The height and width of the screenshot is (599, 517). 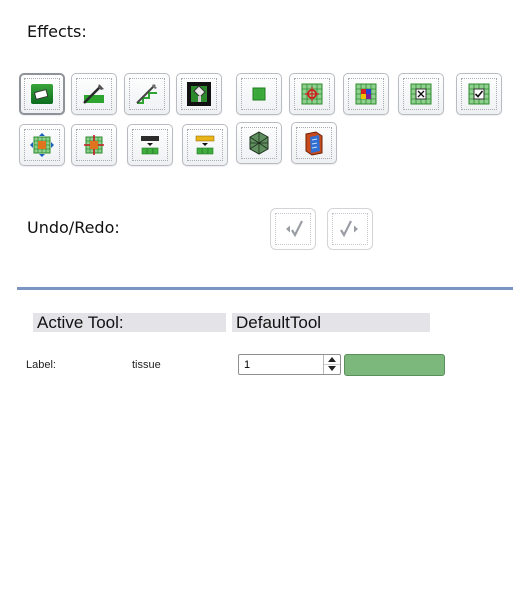 What do you see at coordinates (394, 365) in the screenshot?
I see `label-color-button` at bounding box center [394, 365].